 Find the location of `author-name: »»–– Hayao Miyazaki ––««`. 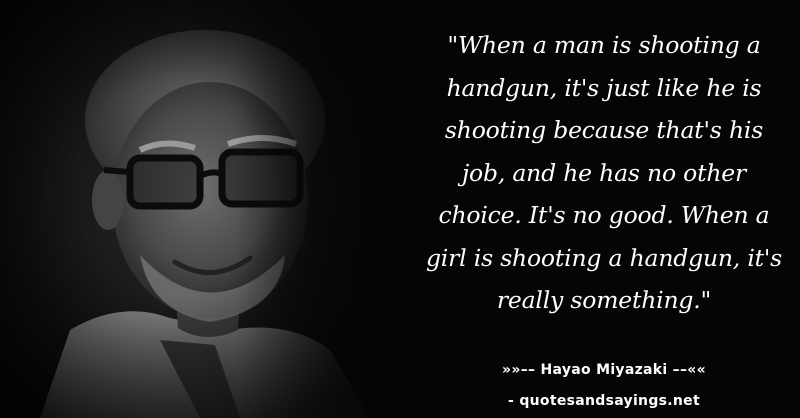

author-name: »»–– Hayao Miyazaki ––«« is located at coordinates (604, 370).